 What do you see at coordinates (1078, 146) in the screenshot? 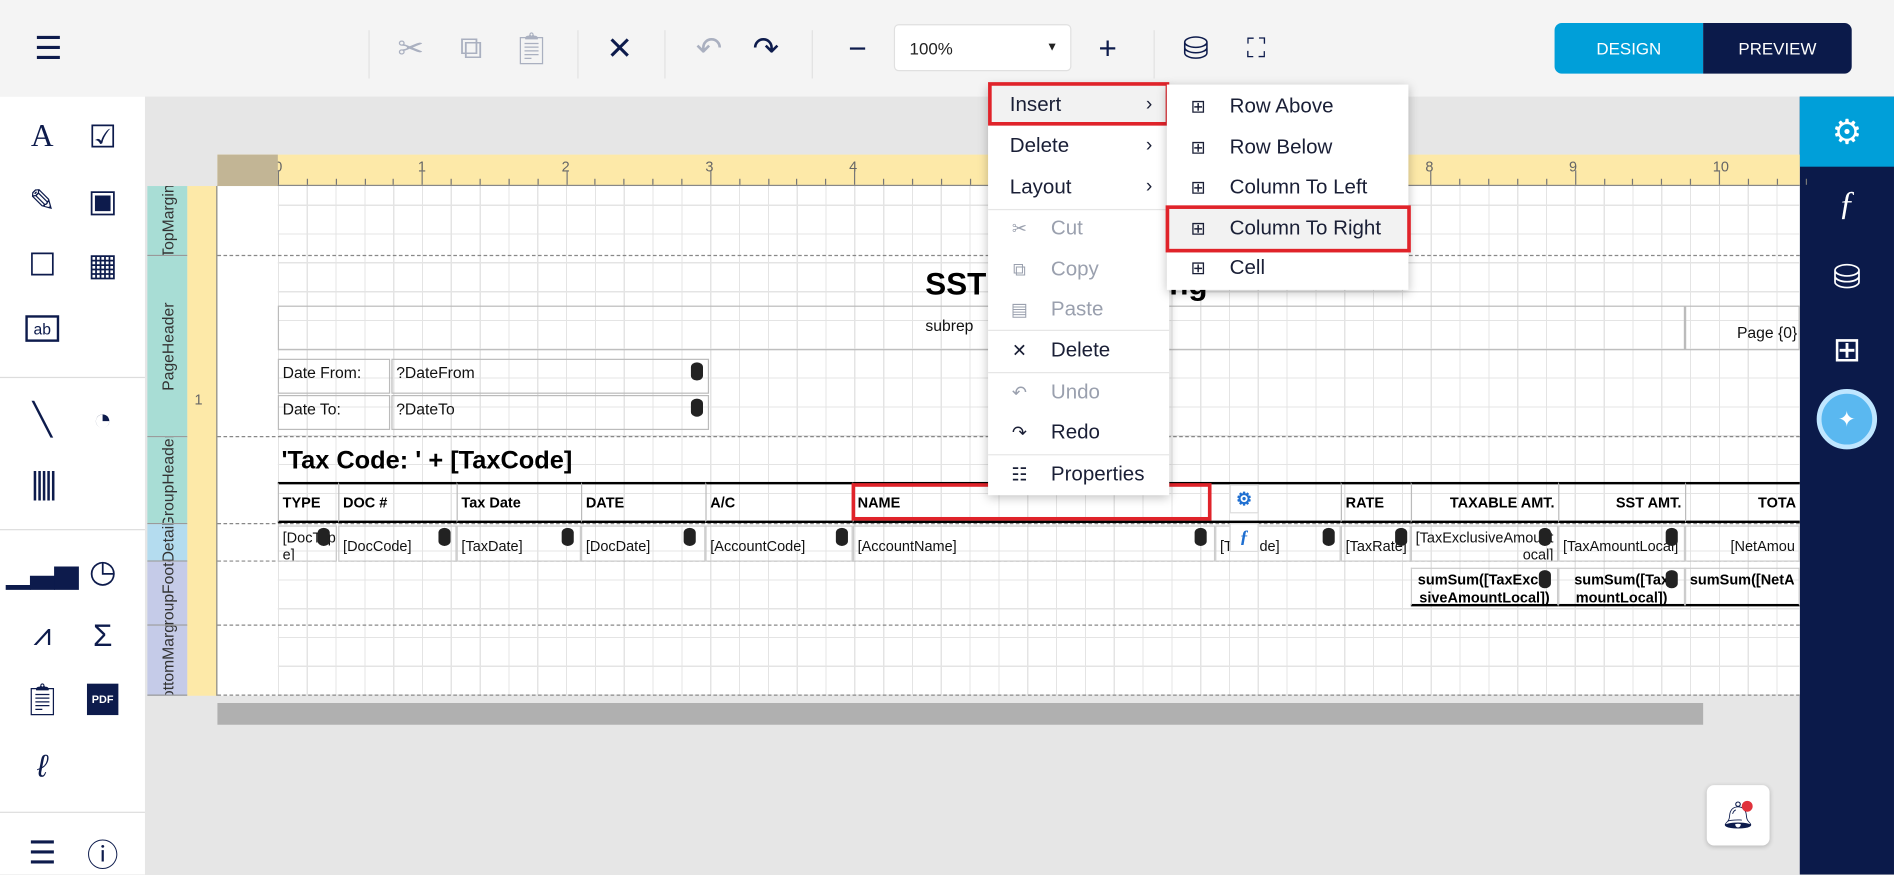
I see `menu-item-delete-submenu: Delete ›` at bounding box center [1078, 146].